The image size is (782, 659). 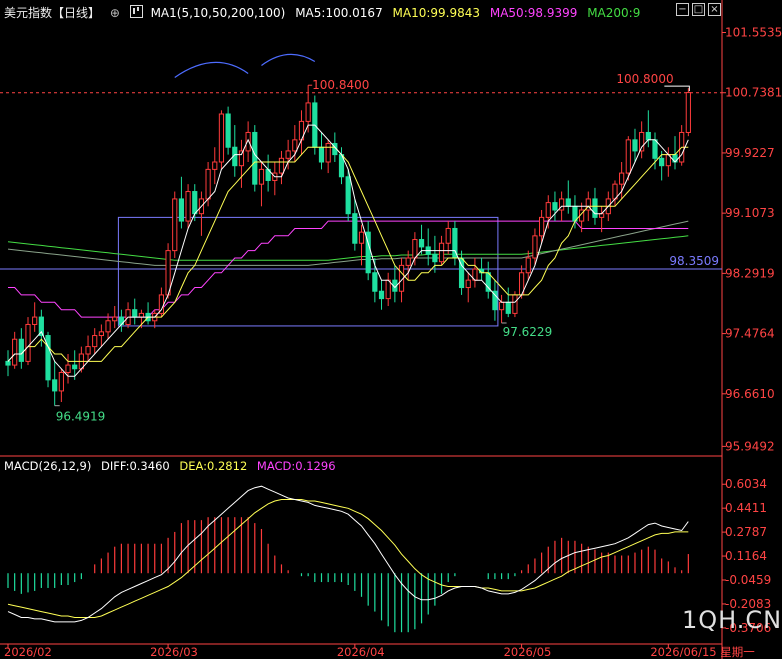 I want to click on price-tick-label: 97.4764, so click(x=750, y=334).